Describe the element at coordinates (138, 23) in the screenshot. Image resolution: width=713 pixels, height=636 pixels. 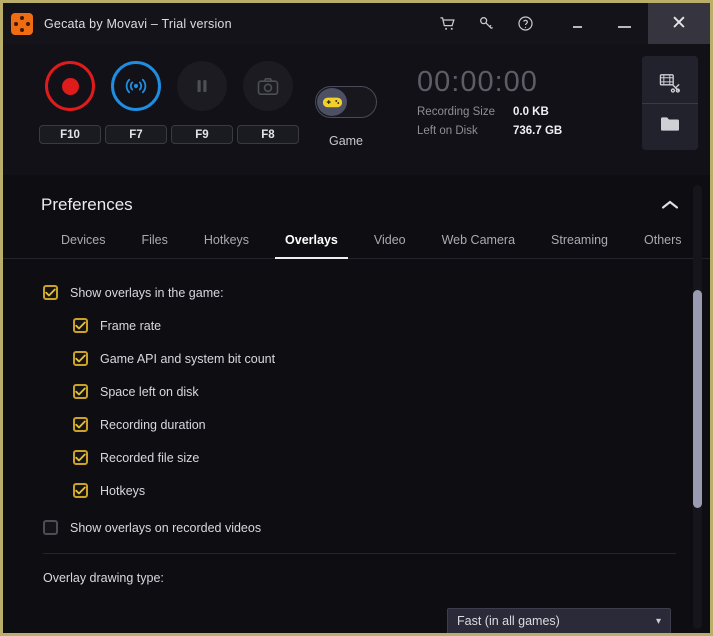
I see `app-title: Gecata by Movavi – Trial version` at that location.